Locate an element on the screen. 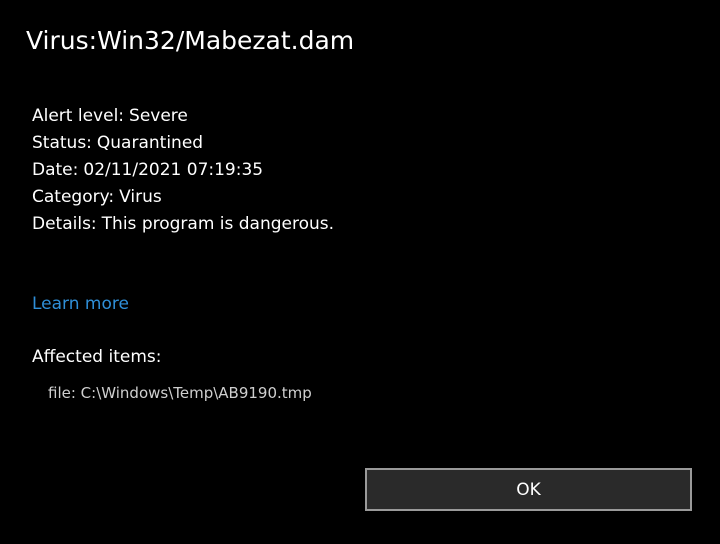 Image resolution: width=720 pixels, height=544 pixels. status-row: Status: Quarantined is located at coordinates (183, 143).